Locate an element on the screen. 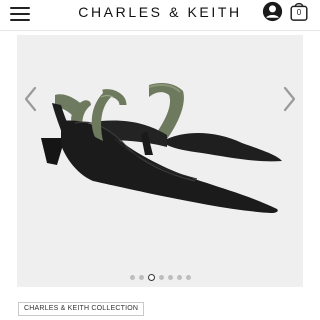  carousel-dot-active is located at coordinates (151, 277).